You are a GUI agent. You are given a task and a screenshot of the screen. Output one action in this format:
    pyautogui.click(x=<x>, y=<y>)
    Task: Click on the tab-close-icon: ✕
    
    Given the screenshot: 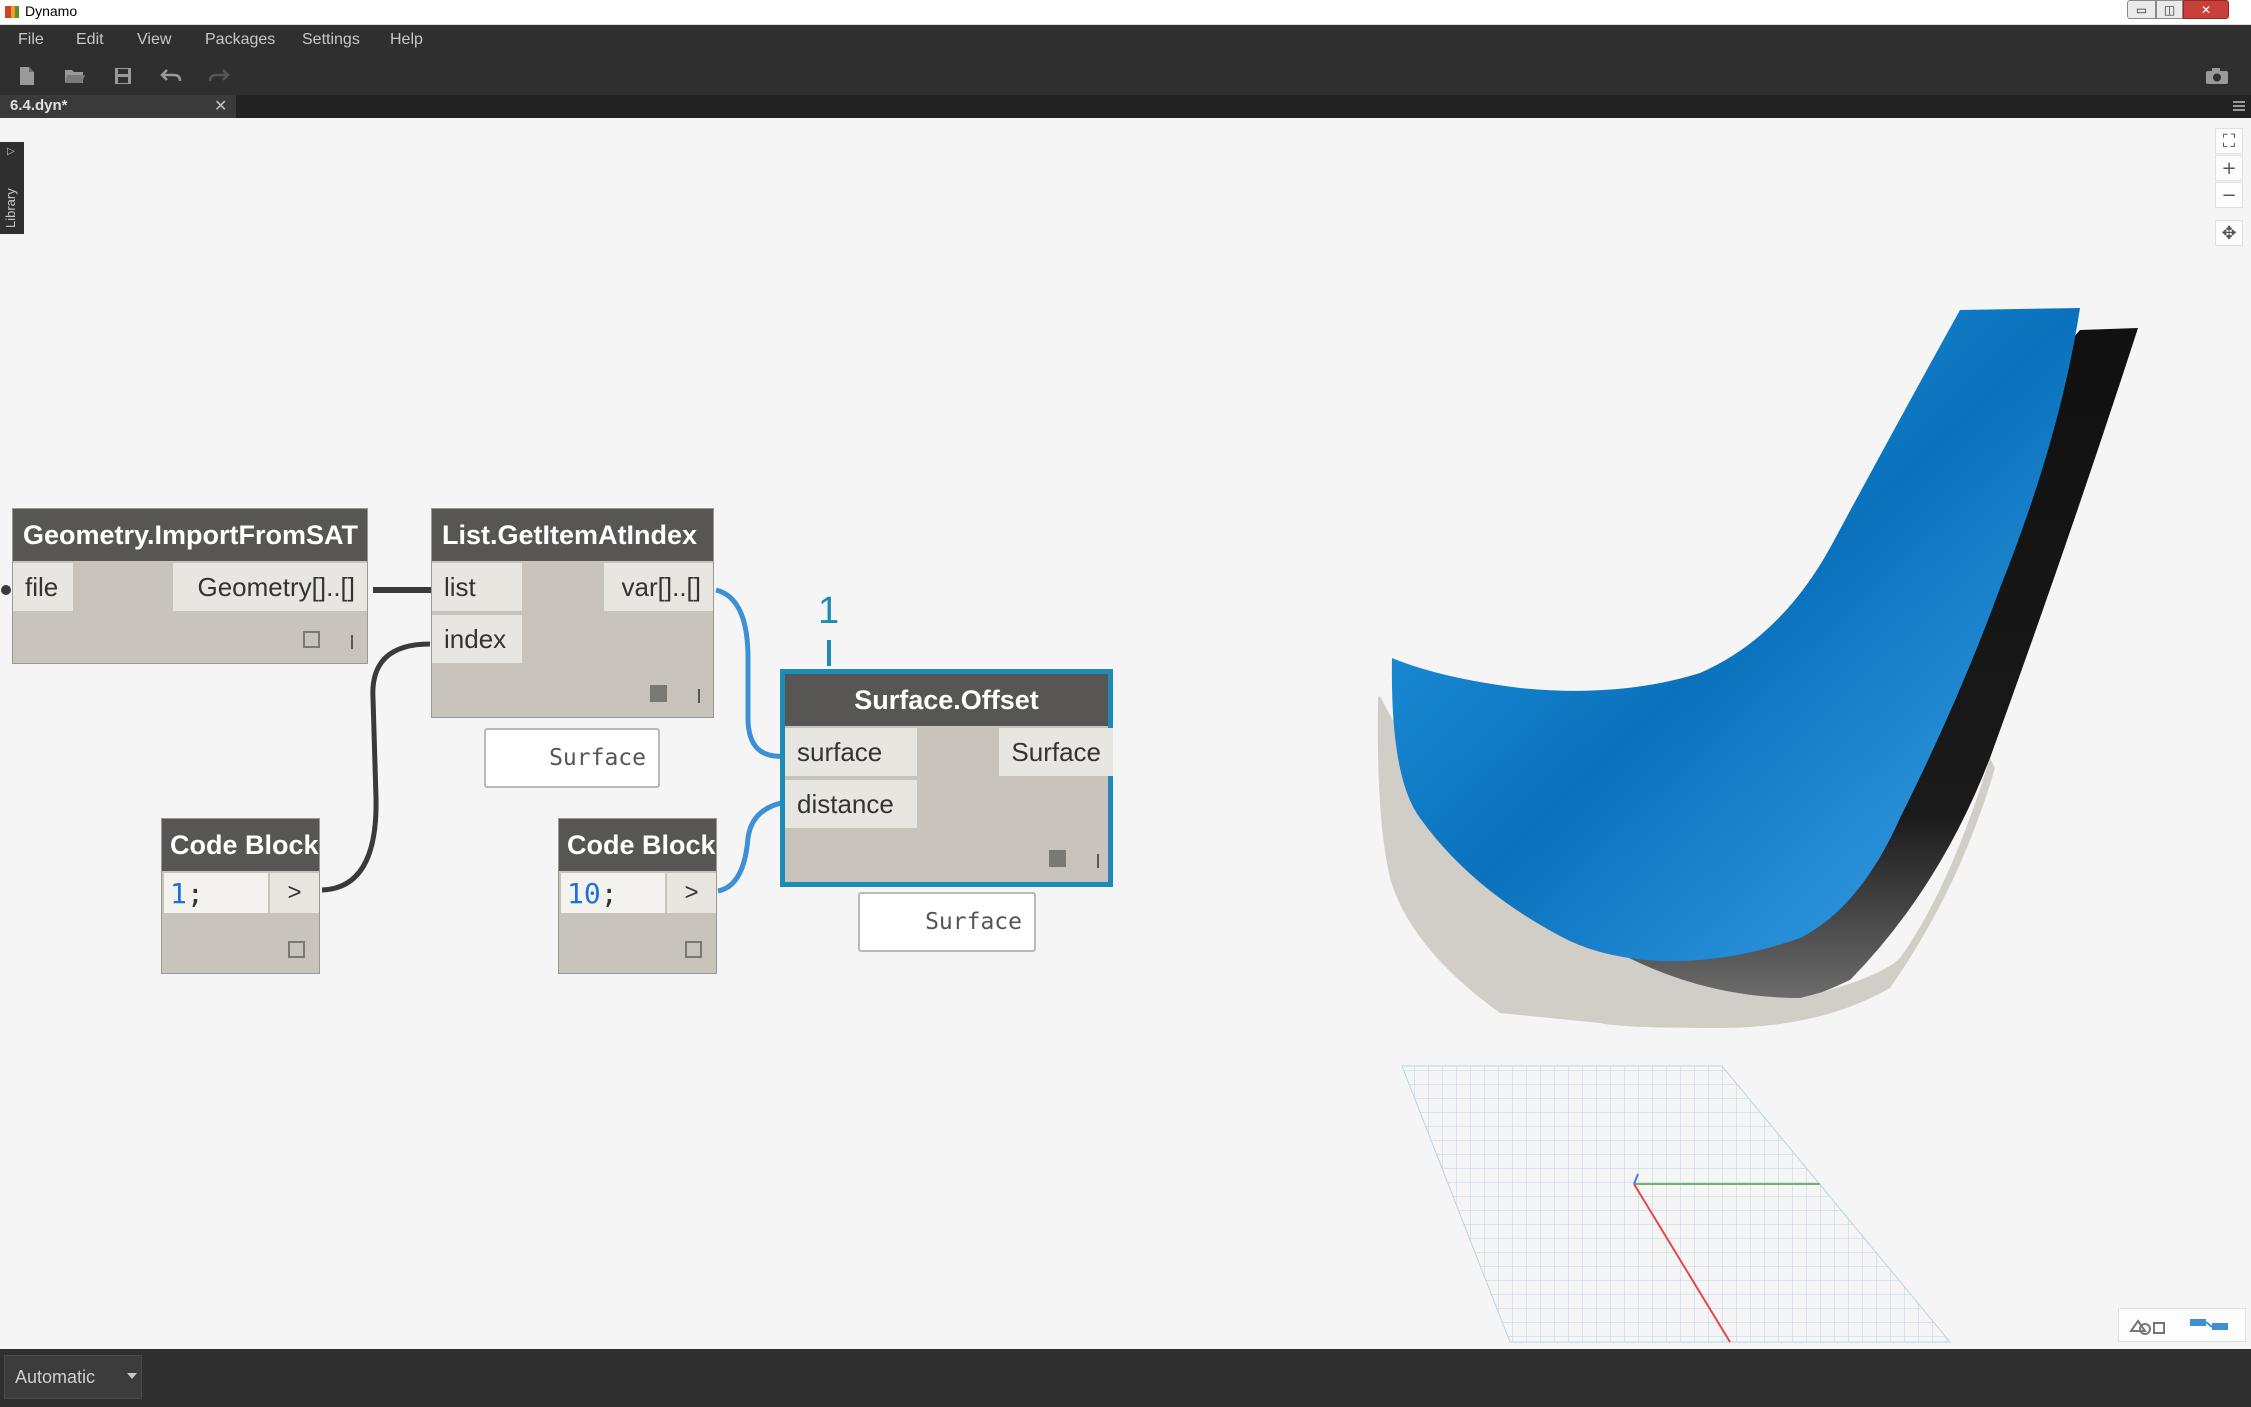 What is the action you would take?
    pyautogui.click(x=220, y=105)
    